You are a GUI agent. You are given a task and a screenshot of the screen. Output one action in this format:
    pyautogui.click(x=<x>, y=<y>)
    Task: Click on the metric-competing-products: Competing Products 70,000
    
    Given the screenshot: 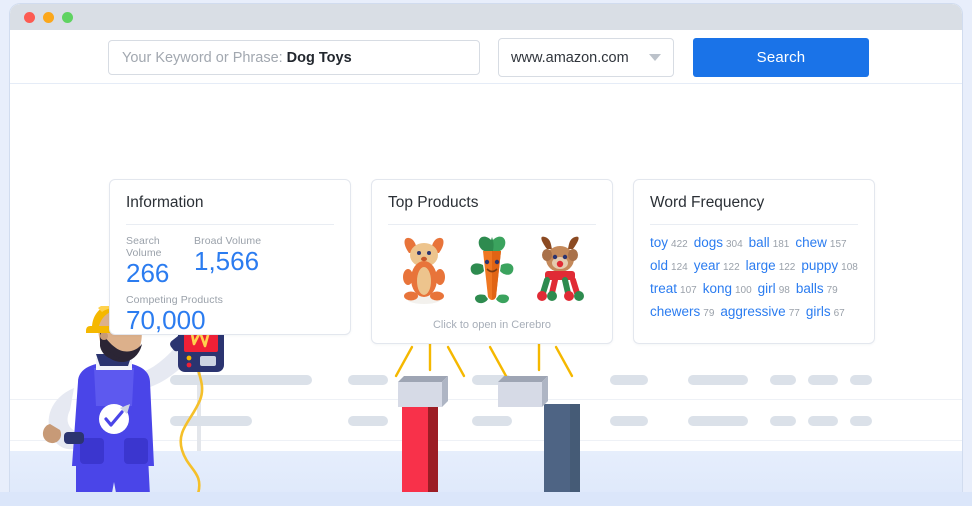 What is the action you would take?
    pyautogui.click(x=230, y=312)
    